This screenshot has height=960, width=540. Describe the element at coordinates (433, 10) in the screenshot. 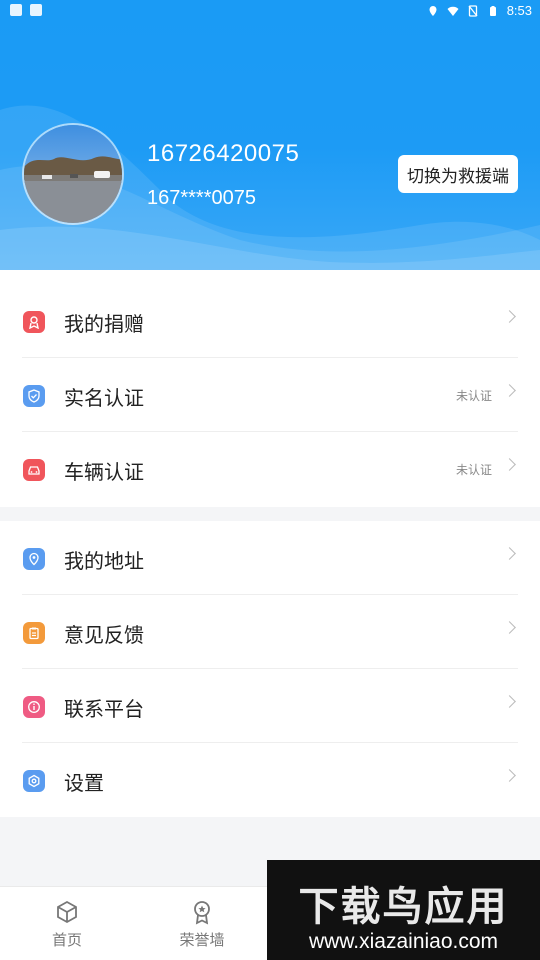

I see `location-status-icon` at that location.